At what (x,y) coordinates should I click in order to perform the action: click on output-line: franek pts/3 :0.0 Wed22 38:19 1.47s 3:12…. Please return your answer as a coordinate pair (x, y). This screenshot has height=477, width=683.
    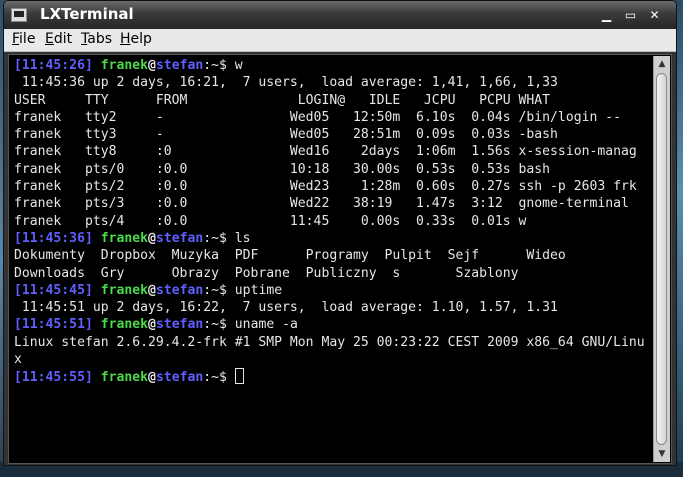
    Looking at the image, I should click on (321, 204).